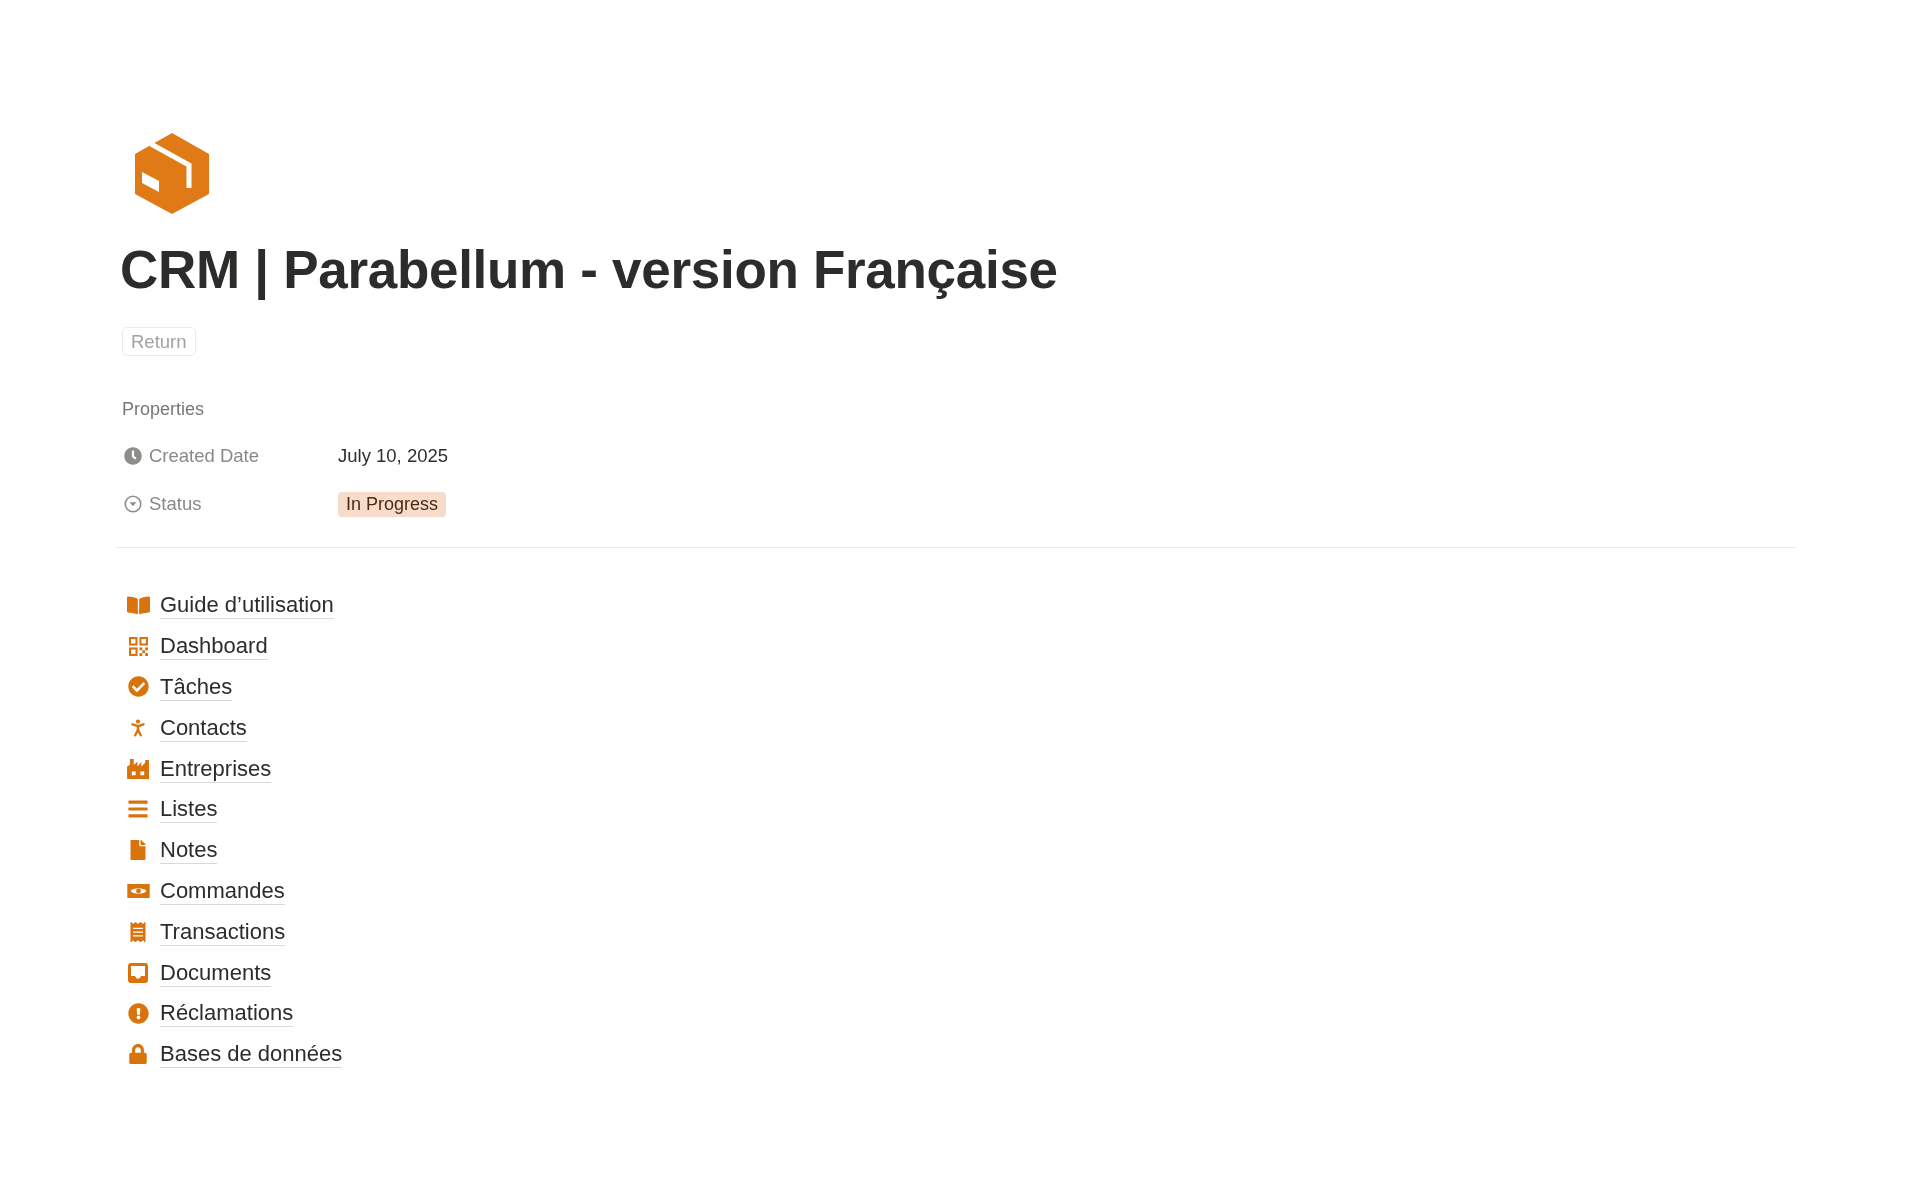 The height and width of the screenshot is (1199, 1920). I want to click on grid-icon, so click(138, 646).